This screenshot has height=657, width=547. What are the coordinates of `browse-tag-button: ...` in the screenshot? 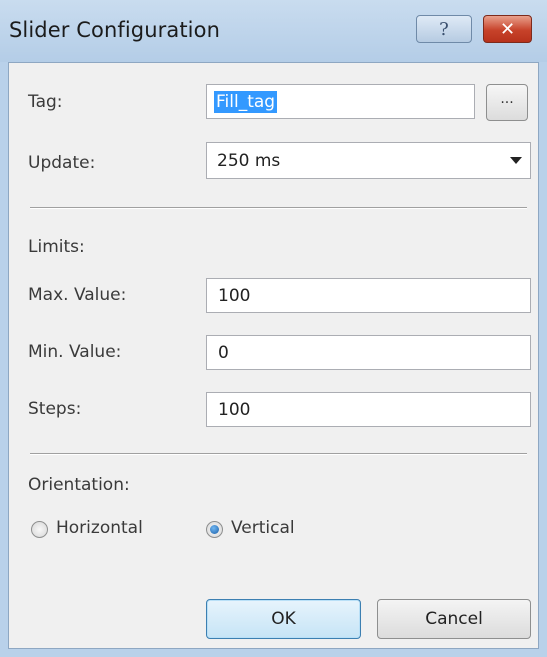 It's located at (507, 102).